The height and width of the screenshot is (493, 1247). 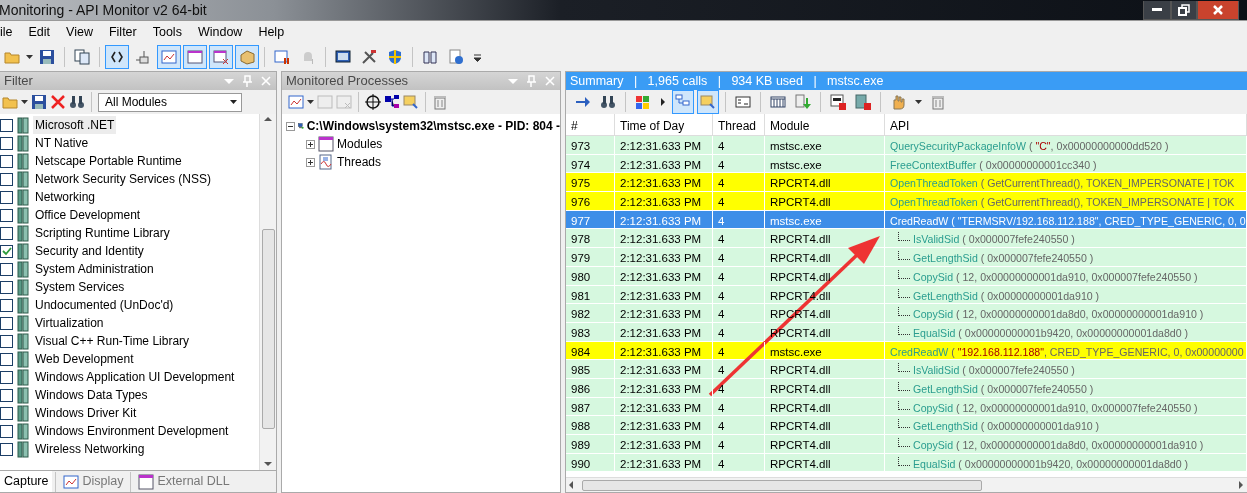 What do you see at coordinates (348, 81) in the screenshot?
I see `panel-title: Monitored Processes` at bounding box center [348, 81].